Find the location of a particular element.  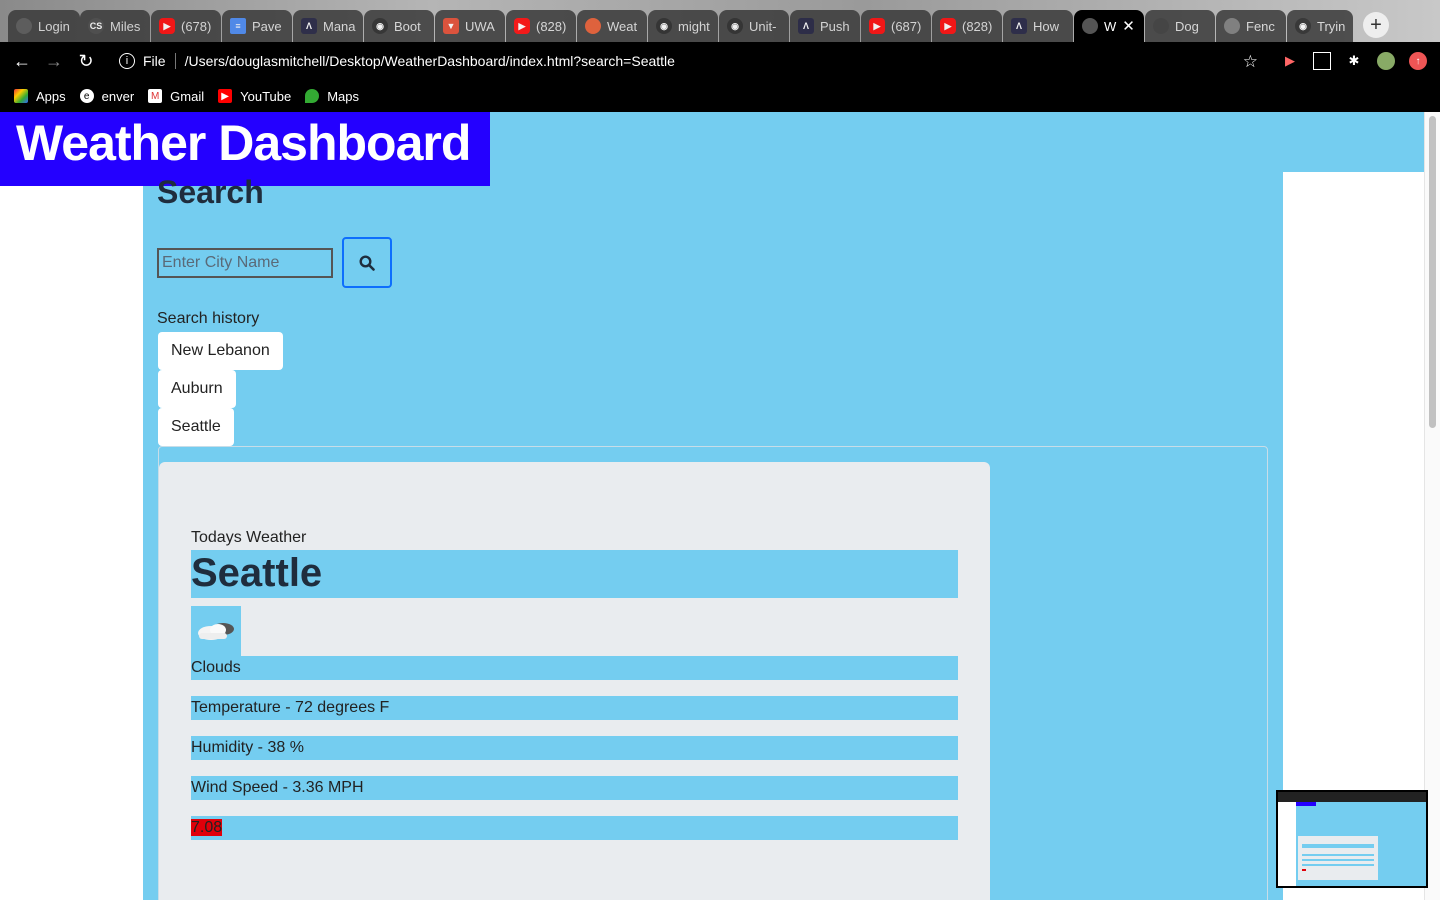

browser-tab: ◉ Tryin is located at coordinates (1320, 26).